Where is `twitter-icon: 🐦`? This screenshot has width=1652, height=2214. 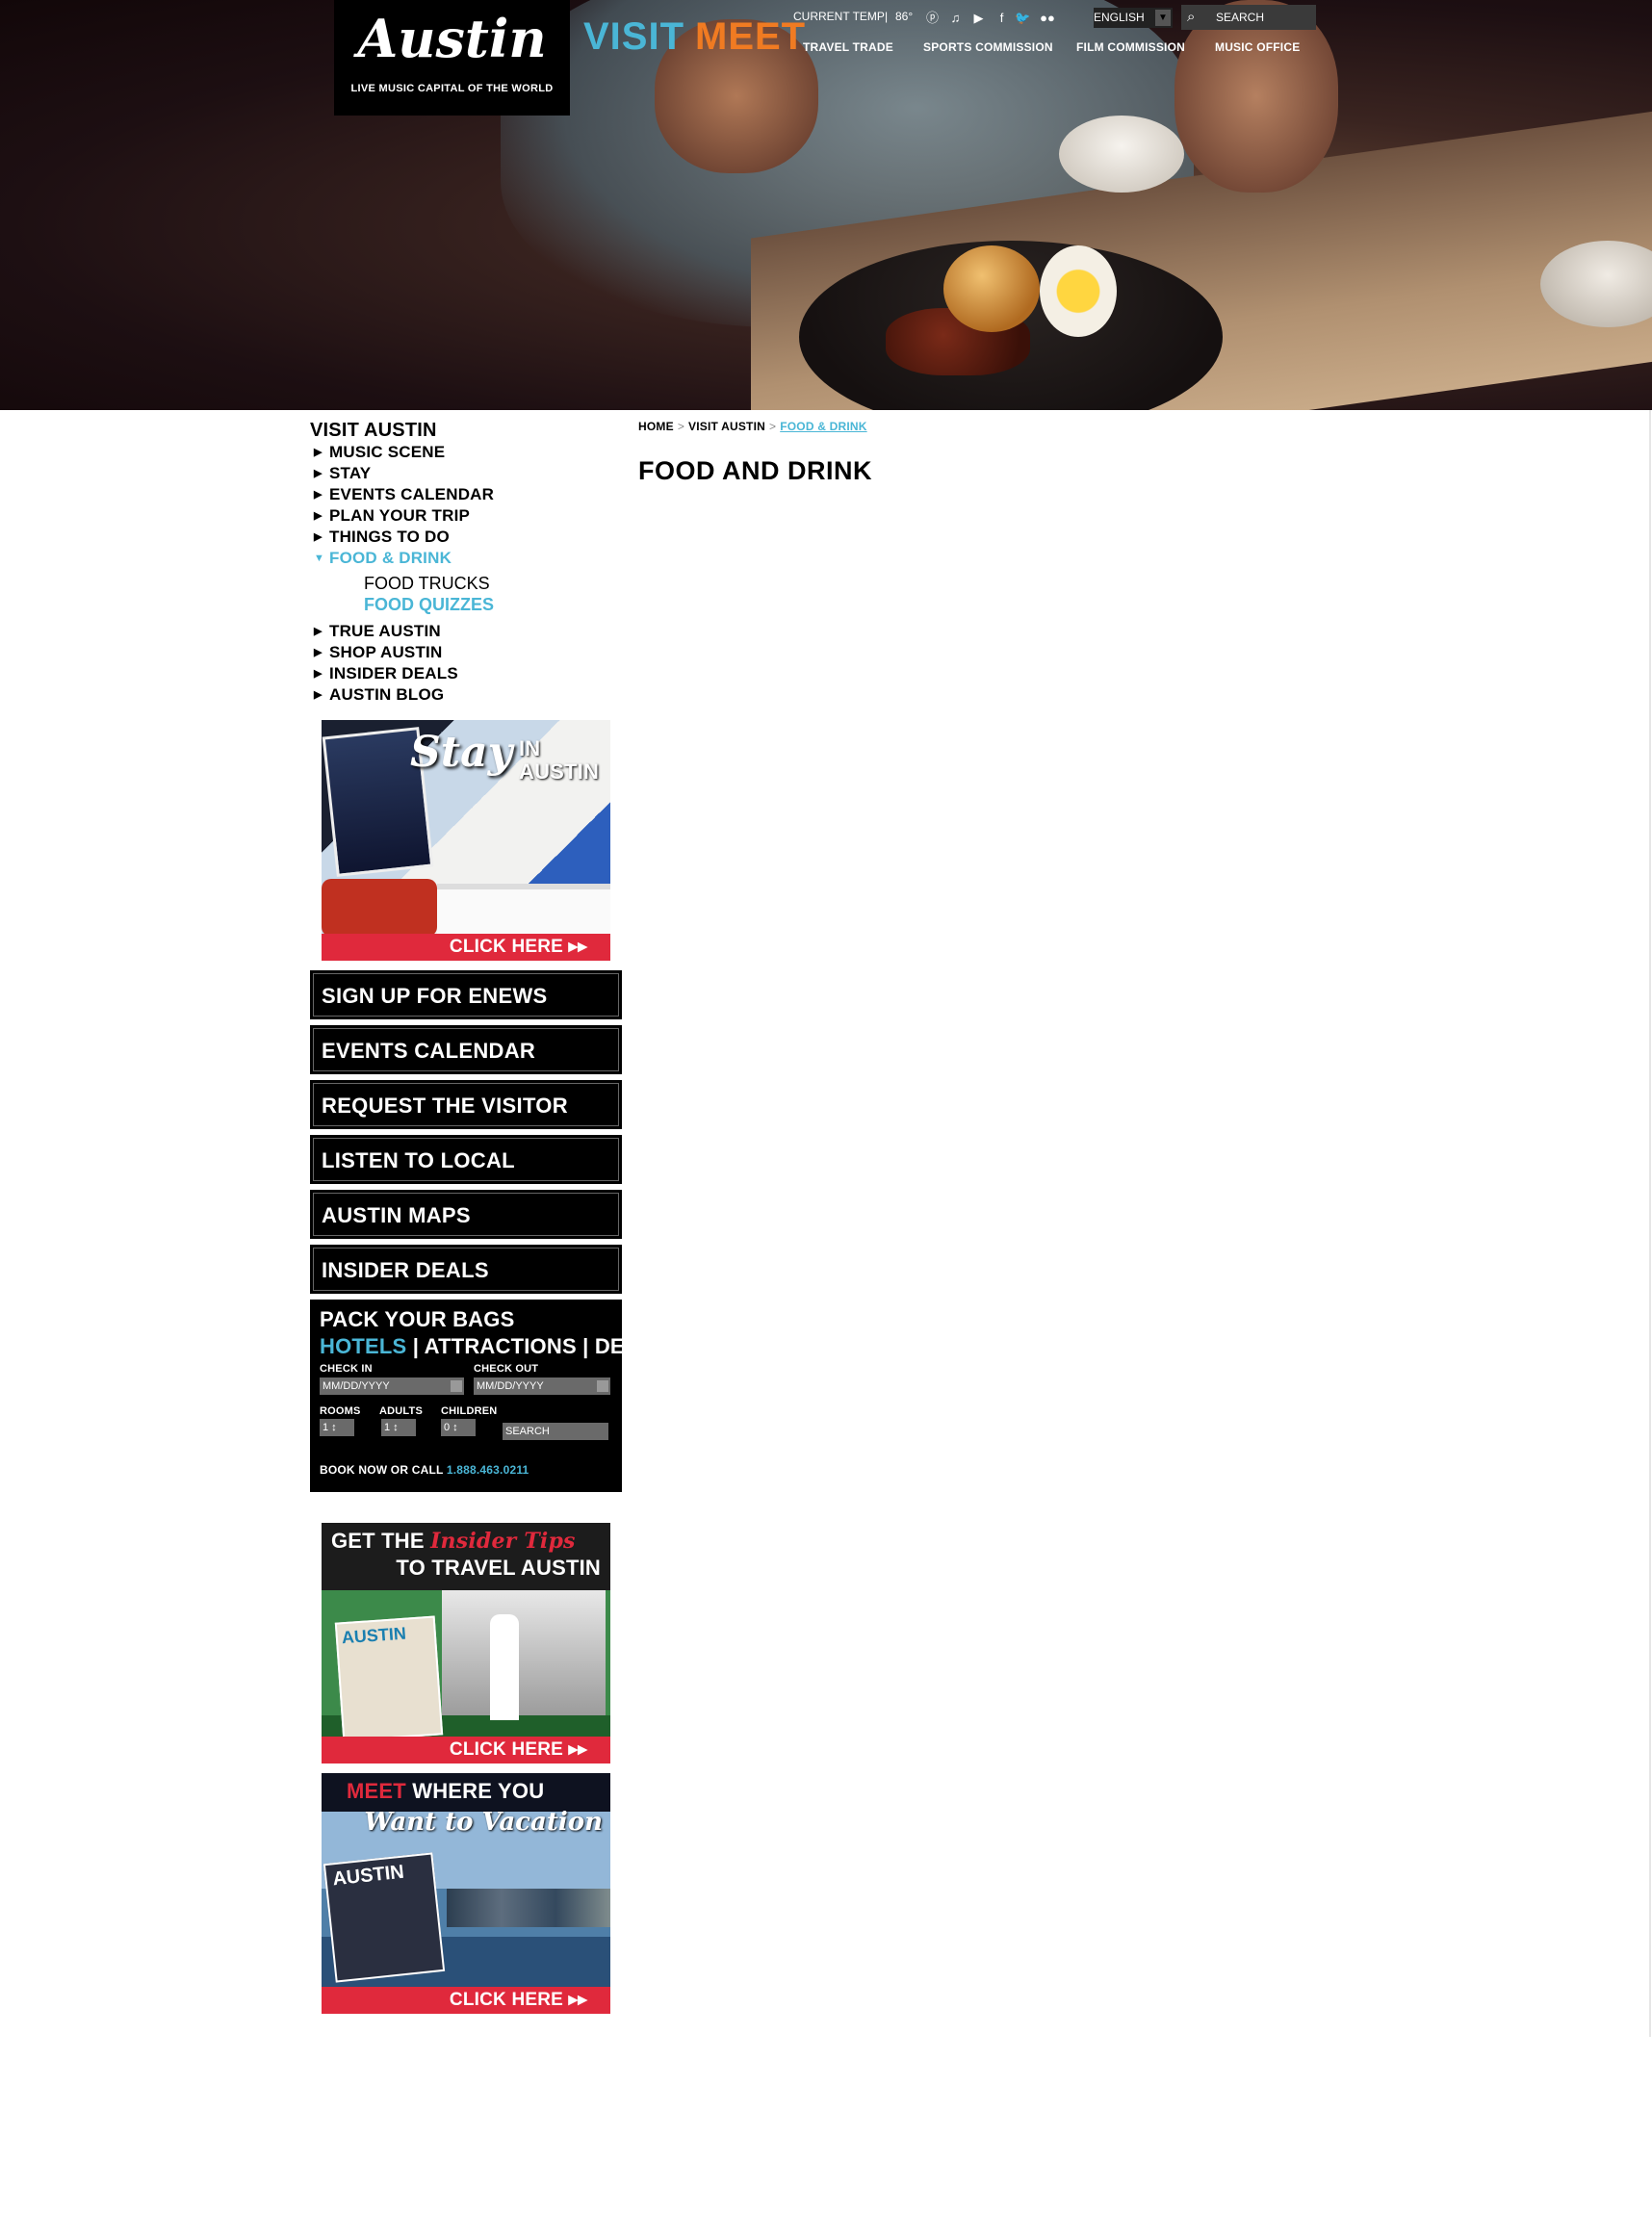 twitter-icon: 🐦 is located at coordinates (1023, 18).